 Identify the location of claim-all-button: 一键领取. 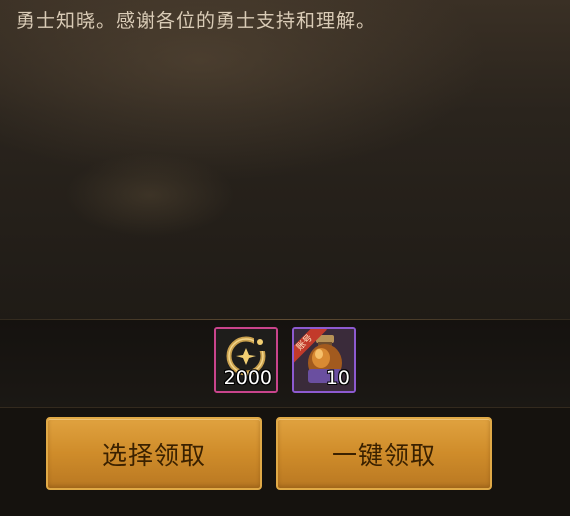
(384, 453).